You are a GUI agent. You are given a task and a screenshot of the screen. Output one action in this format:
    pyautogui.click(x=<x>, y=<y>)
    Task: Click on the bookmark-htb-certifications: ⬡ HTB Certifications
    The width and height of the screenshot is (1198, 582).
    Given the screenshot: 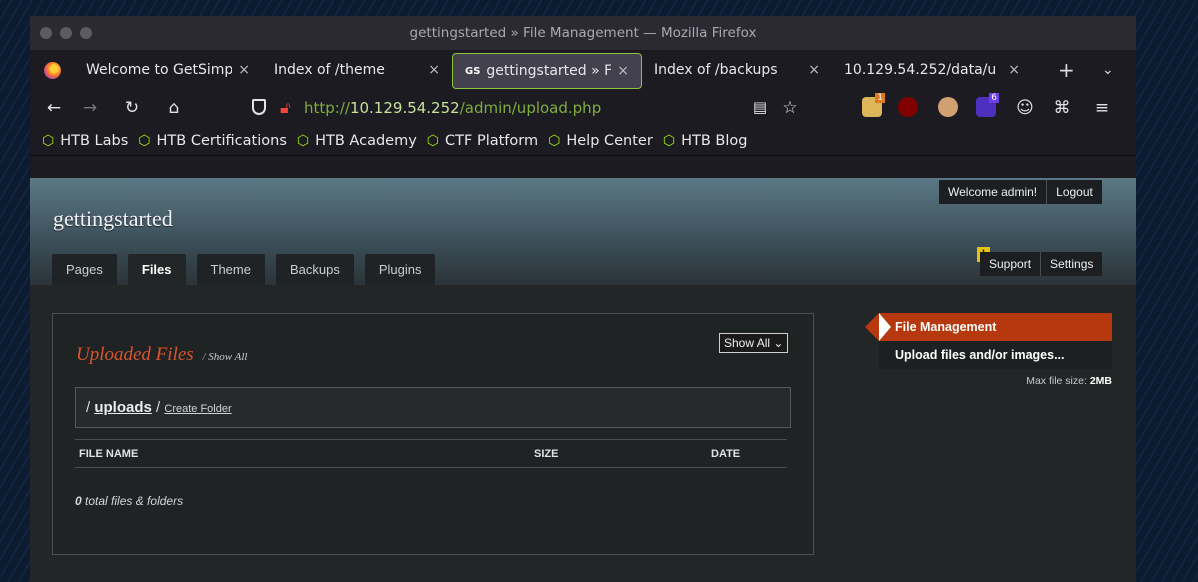 What is the action you would take?
    pyautogui.click(x=212, y=141)
    